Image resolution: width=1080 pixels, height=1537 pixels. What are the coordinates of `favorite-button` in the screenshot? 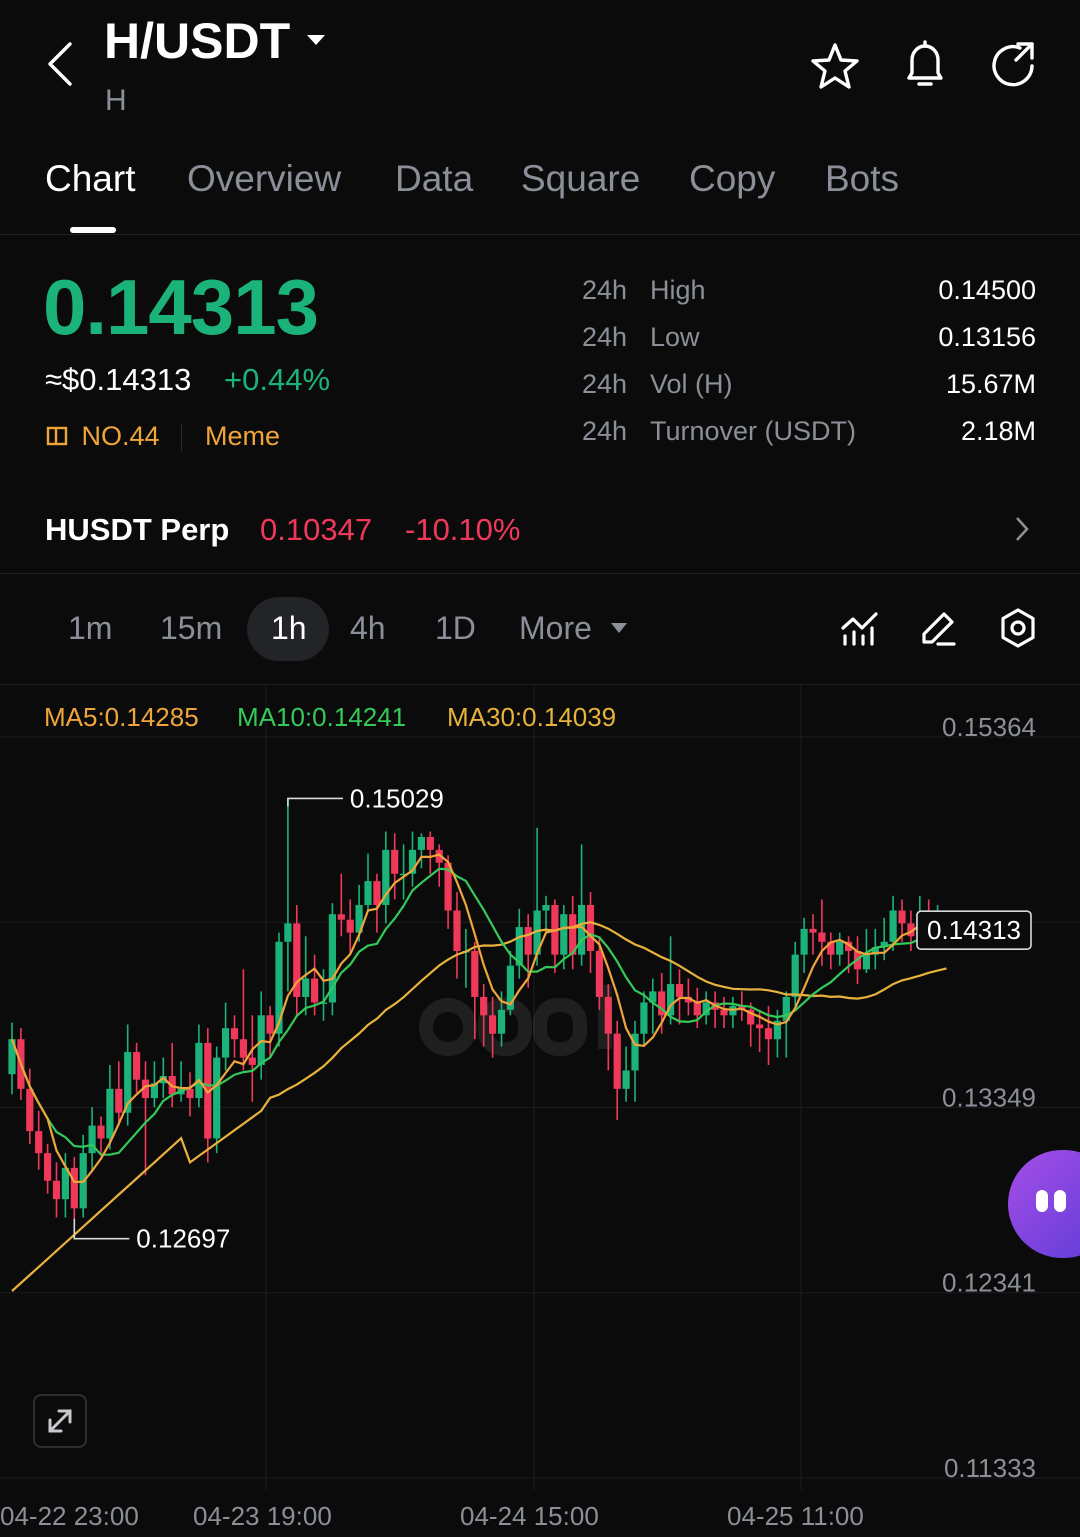 It's located at (835, 67).